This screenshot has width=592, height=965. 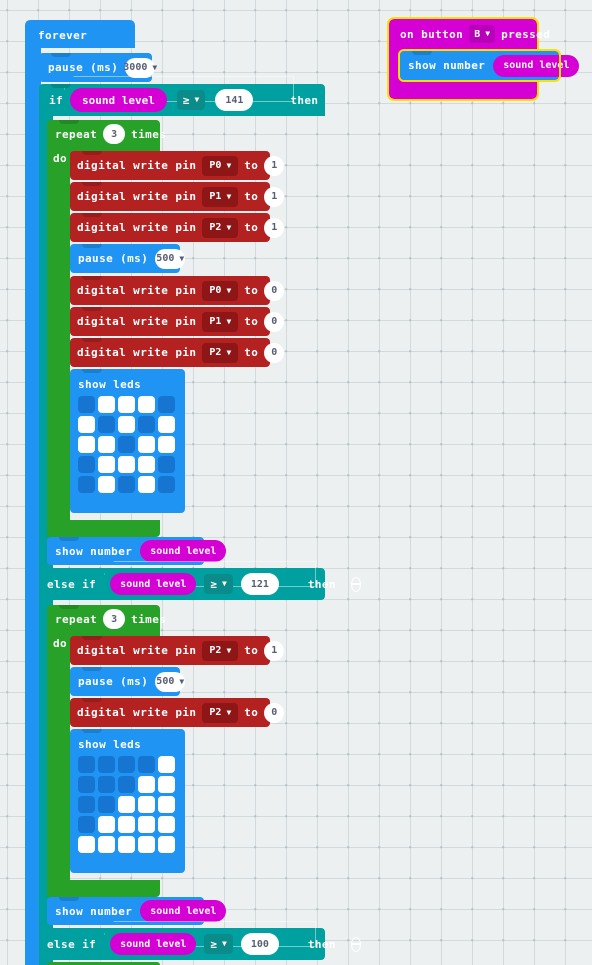 I want to click on pause-value-dropdown: 3000 ▼, so click(x=140, y=67).